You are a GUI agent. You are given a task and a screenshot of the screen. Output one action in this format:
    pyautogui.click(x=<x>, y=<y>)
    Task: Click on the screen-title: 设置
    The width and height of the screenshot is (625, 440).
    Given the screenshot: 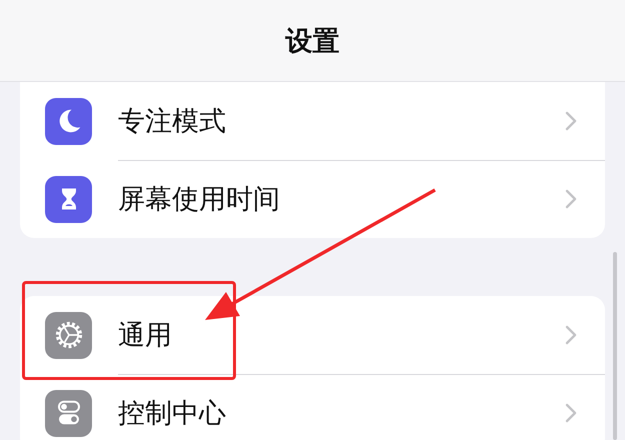 What is the action you would take?
    pyautogui.click(x=313, y=41)
    